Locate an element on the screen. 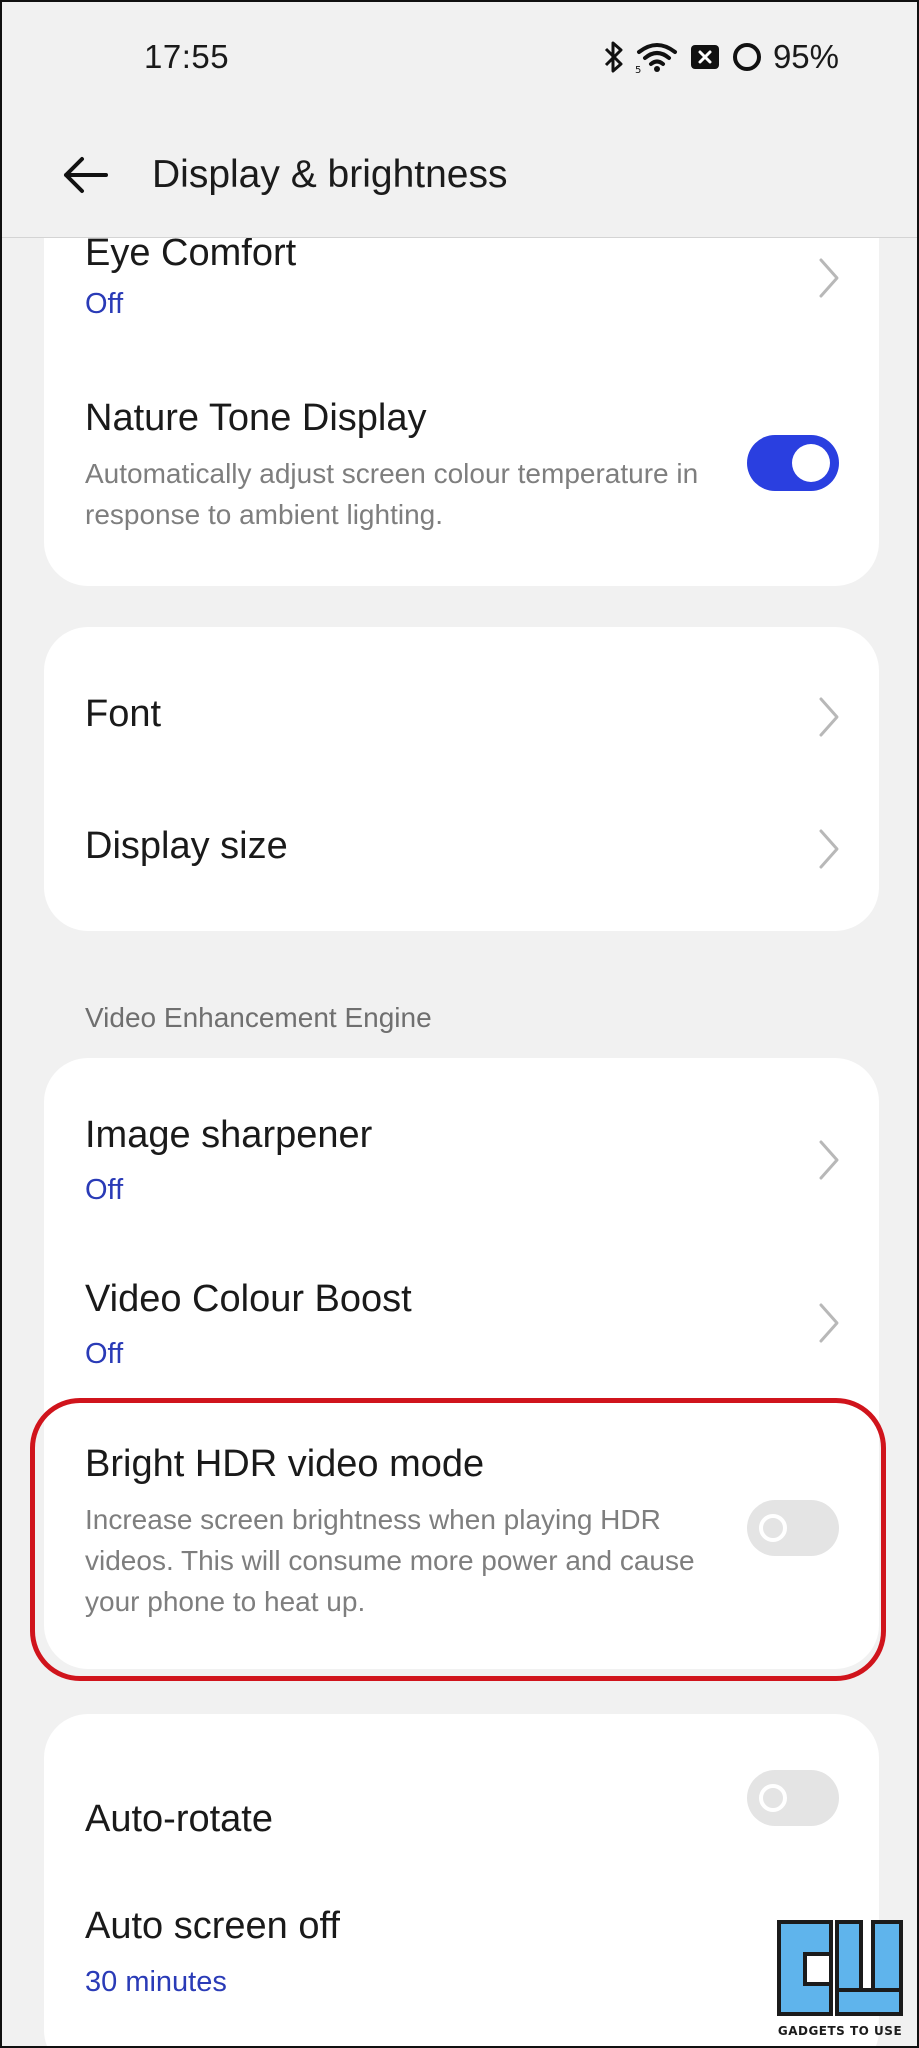 The height and width of the screenshot is (2048, 919). display-size-row: Display size is located at coordinates (461, 855).